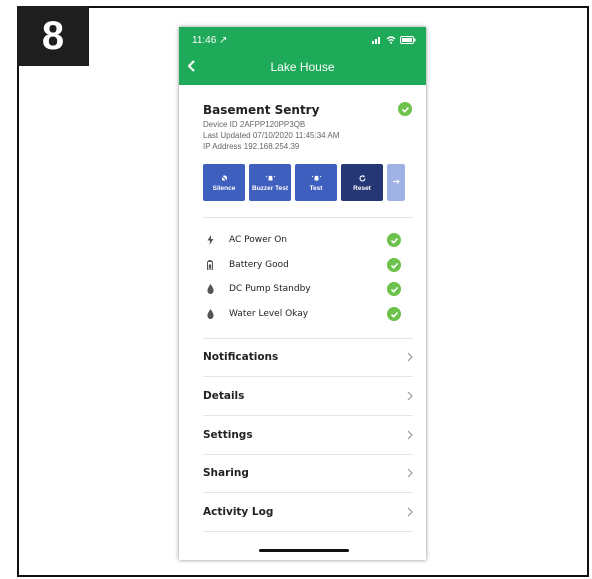 The image size is (592, 579). I want to click on bell-off-icon, so click(224, 178).